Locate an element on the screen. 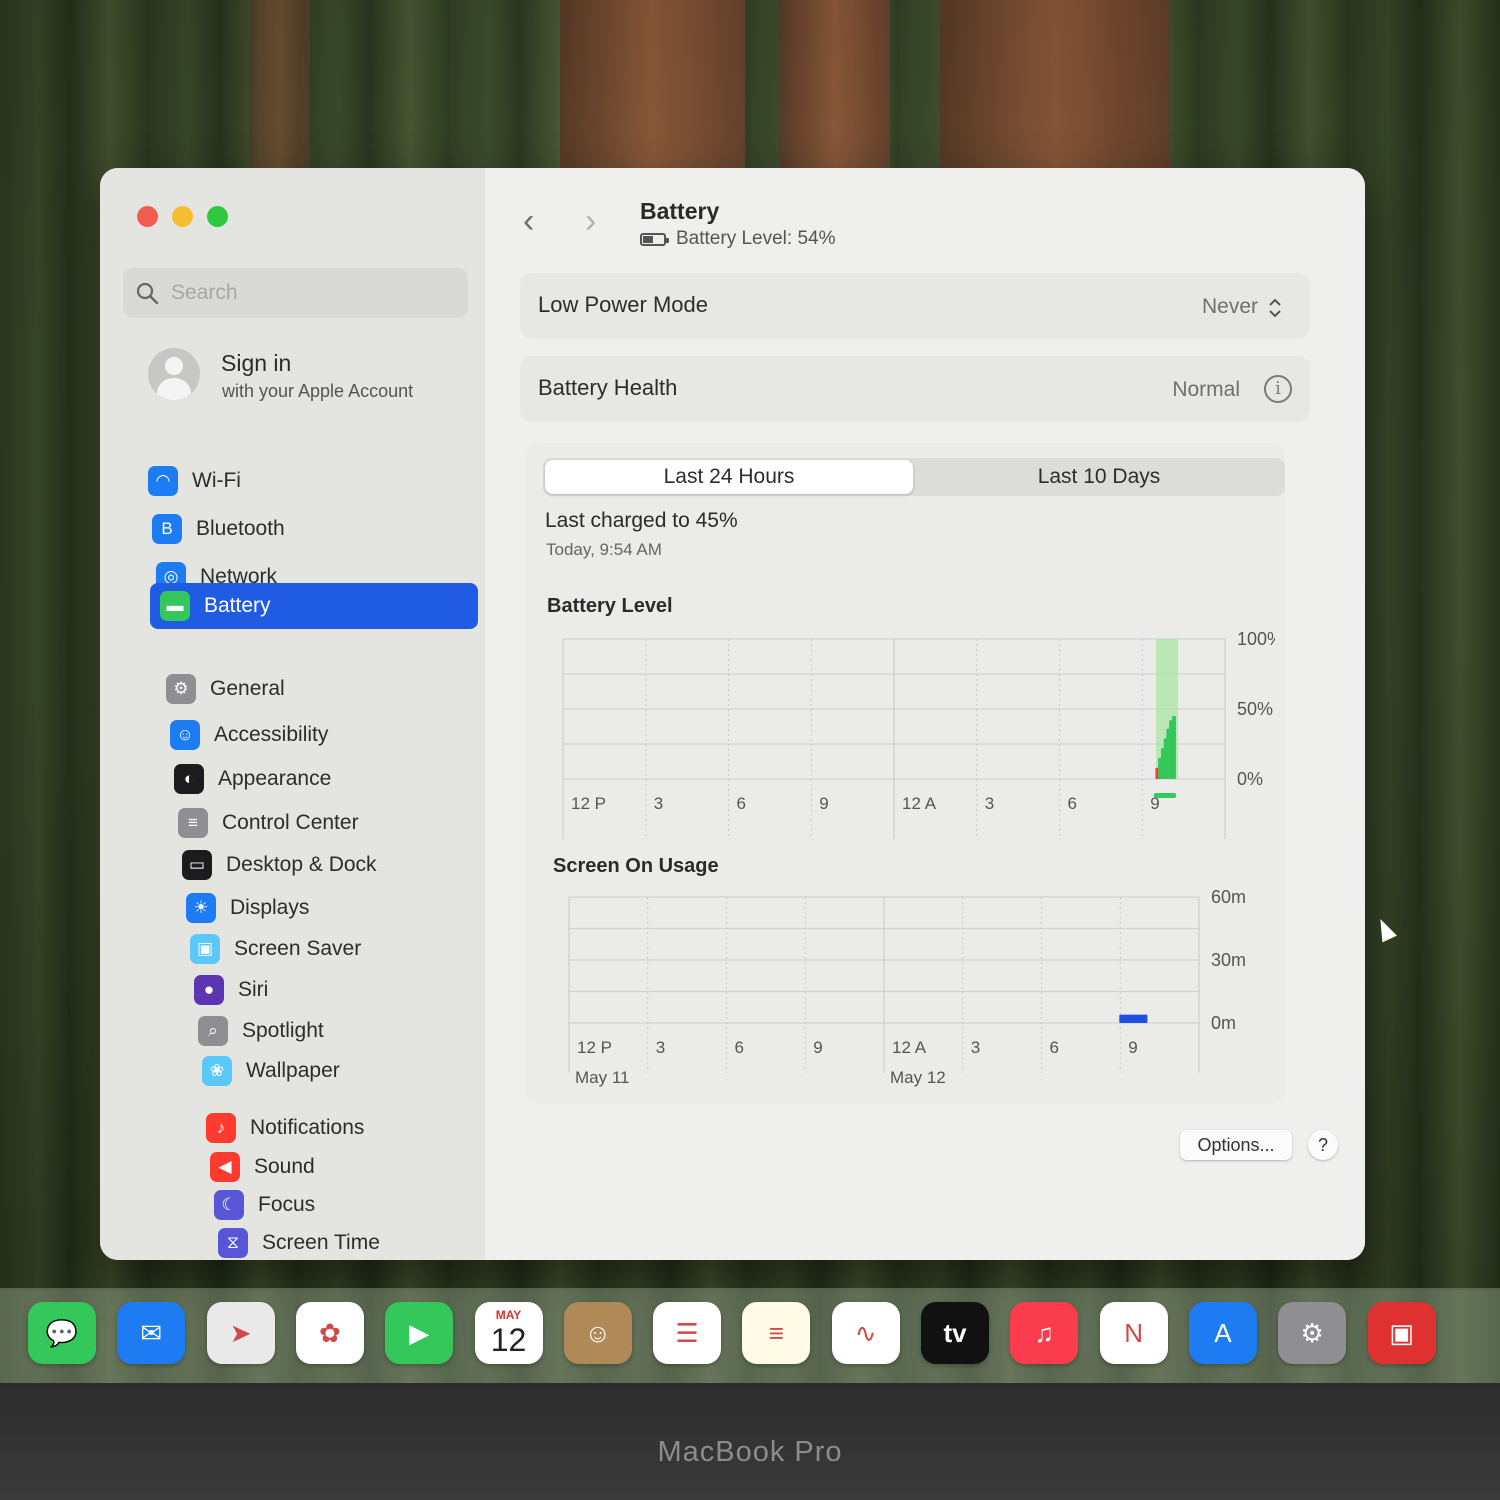 The height and width of the screenshot is (1500, 1500). dock-app-mail: ✉ is located at coordinates (151, 1333).